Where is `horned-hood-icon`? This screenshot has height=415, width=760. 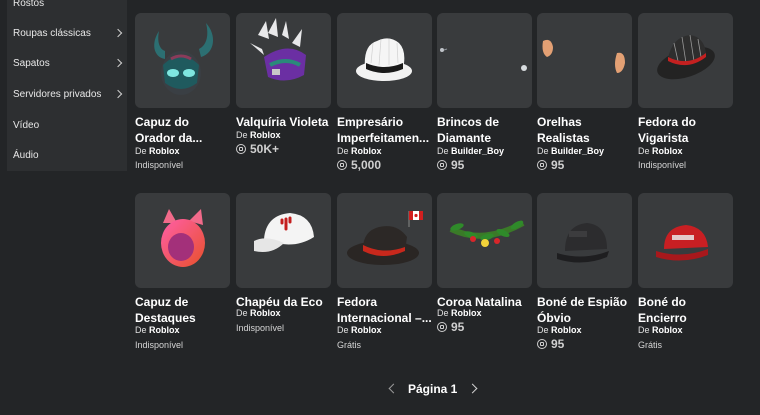 horned-hood-icon is located at coordinates (184, 59).